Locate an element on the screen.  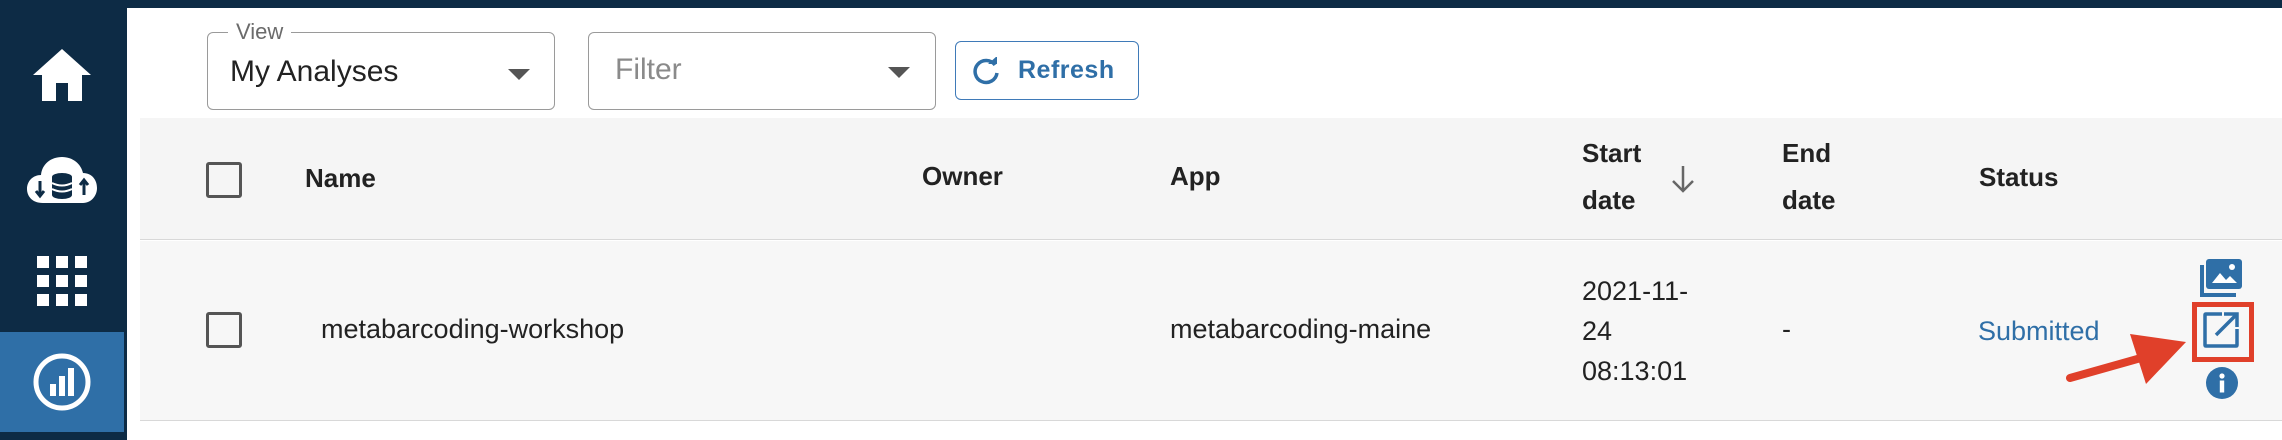
row-start-date: 2021-11- 24 08:13:01 is located at coordinates (1635, 331).